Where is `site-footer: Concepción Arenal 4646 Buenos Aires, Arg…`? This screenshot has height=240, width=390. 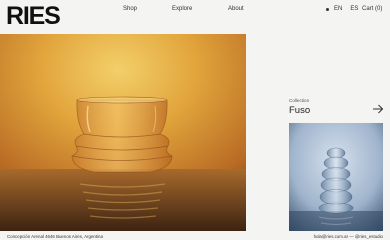
site-footer: Concepción Arenal 4646 Buenos Aires, Arg… is located at coordinates (195, 236).